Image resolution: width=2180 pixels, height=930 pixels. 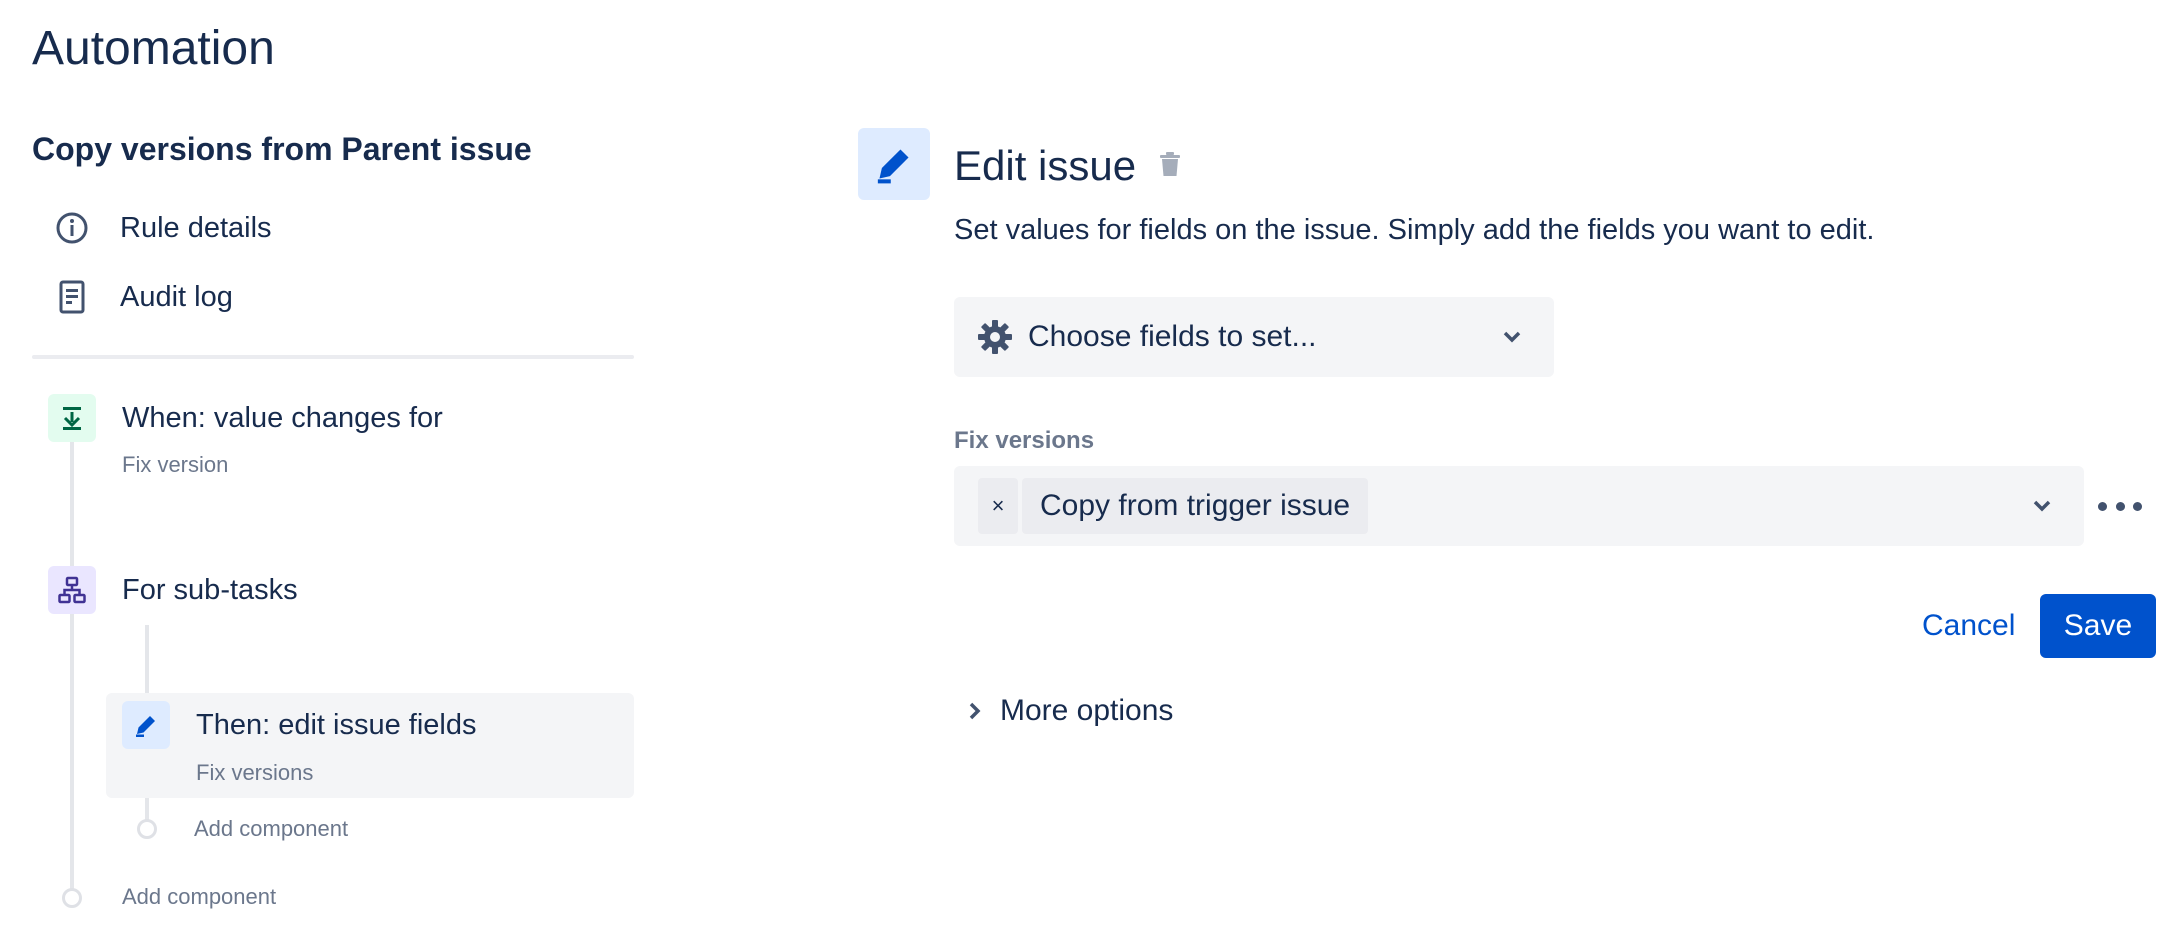 I want to click on add-component-inner: Add component, so click(x=271, y=829).